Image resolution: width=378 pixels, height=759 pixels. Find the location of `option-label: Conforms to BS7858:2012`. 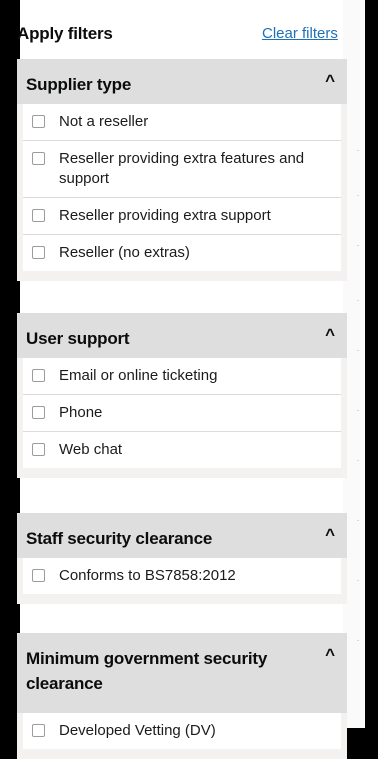

option-label: Conforms to BS7858:2012 is located at coordinates (147, 575).